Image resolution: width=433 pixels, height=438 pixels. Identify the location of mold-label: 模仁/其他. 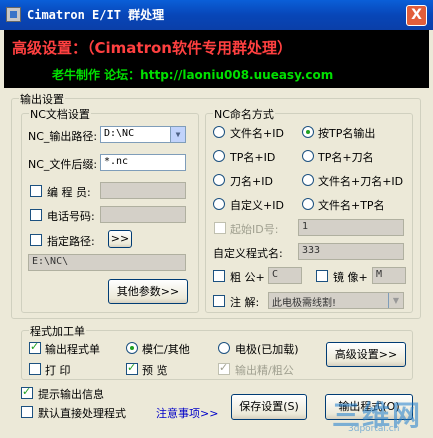
(166, 349).